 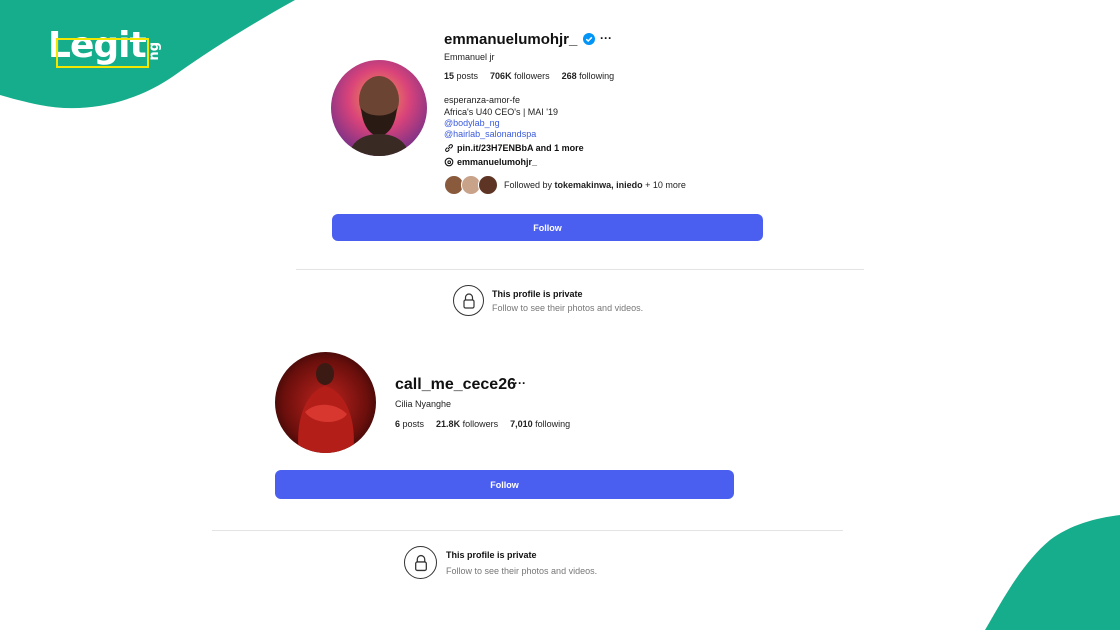 I want to click on posts-stat: 6 posts, so click(x=410, y=424).